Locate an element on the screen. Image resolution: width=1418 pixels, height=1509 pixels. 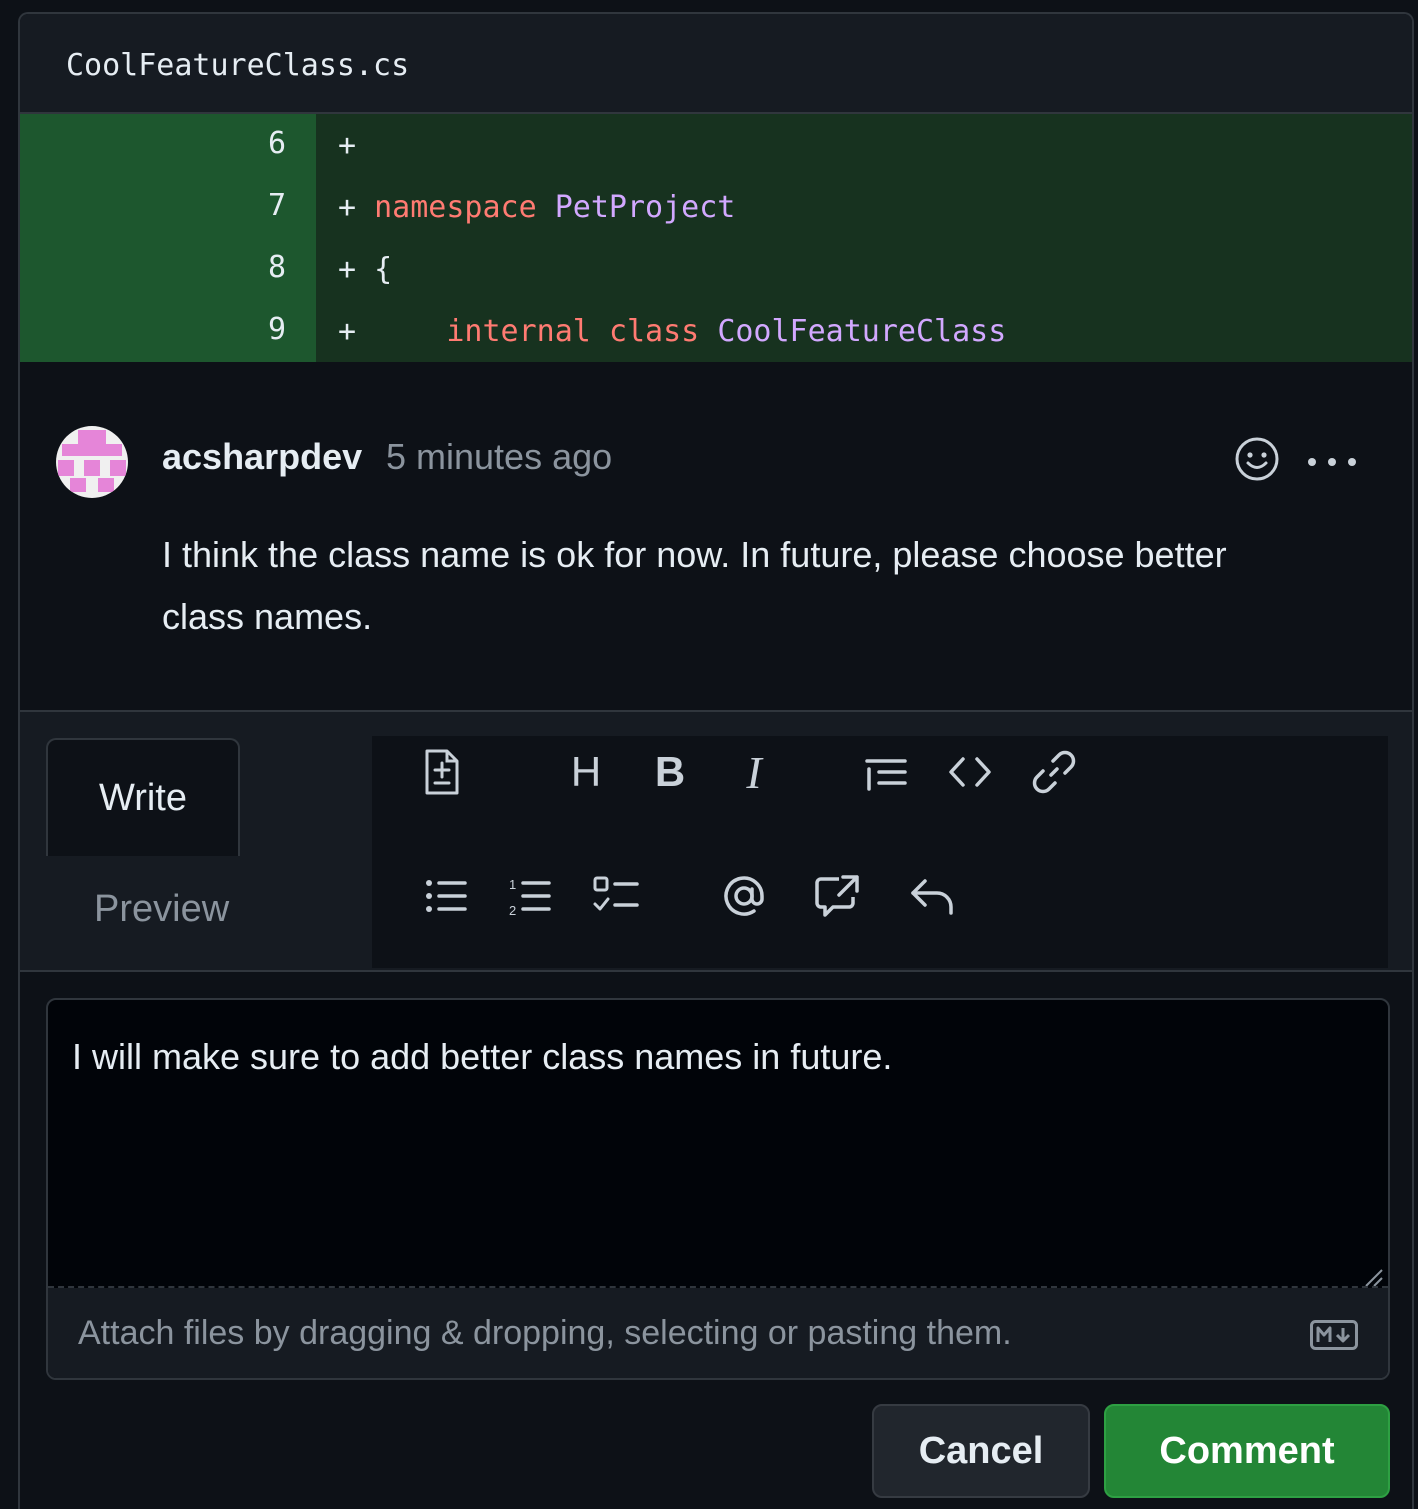
line-number: 6 is located at coordinates (277, 143).